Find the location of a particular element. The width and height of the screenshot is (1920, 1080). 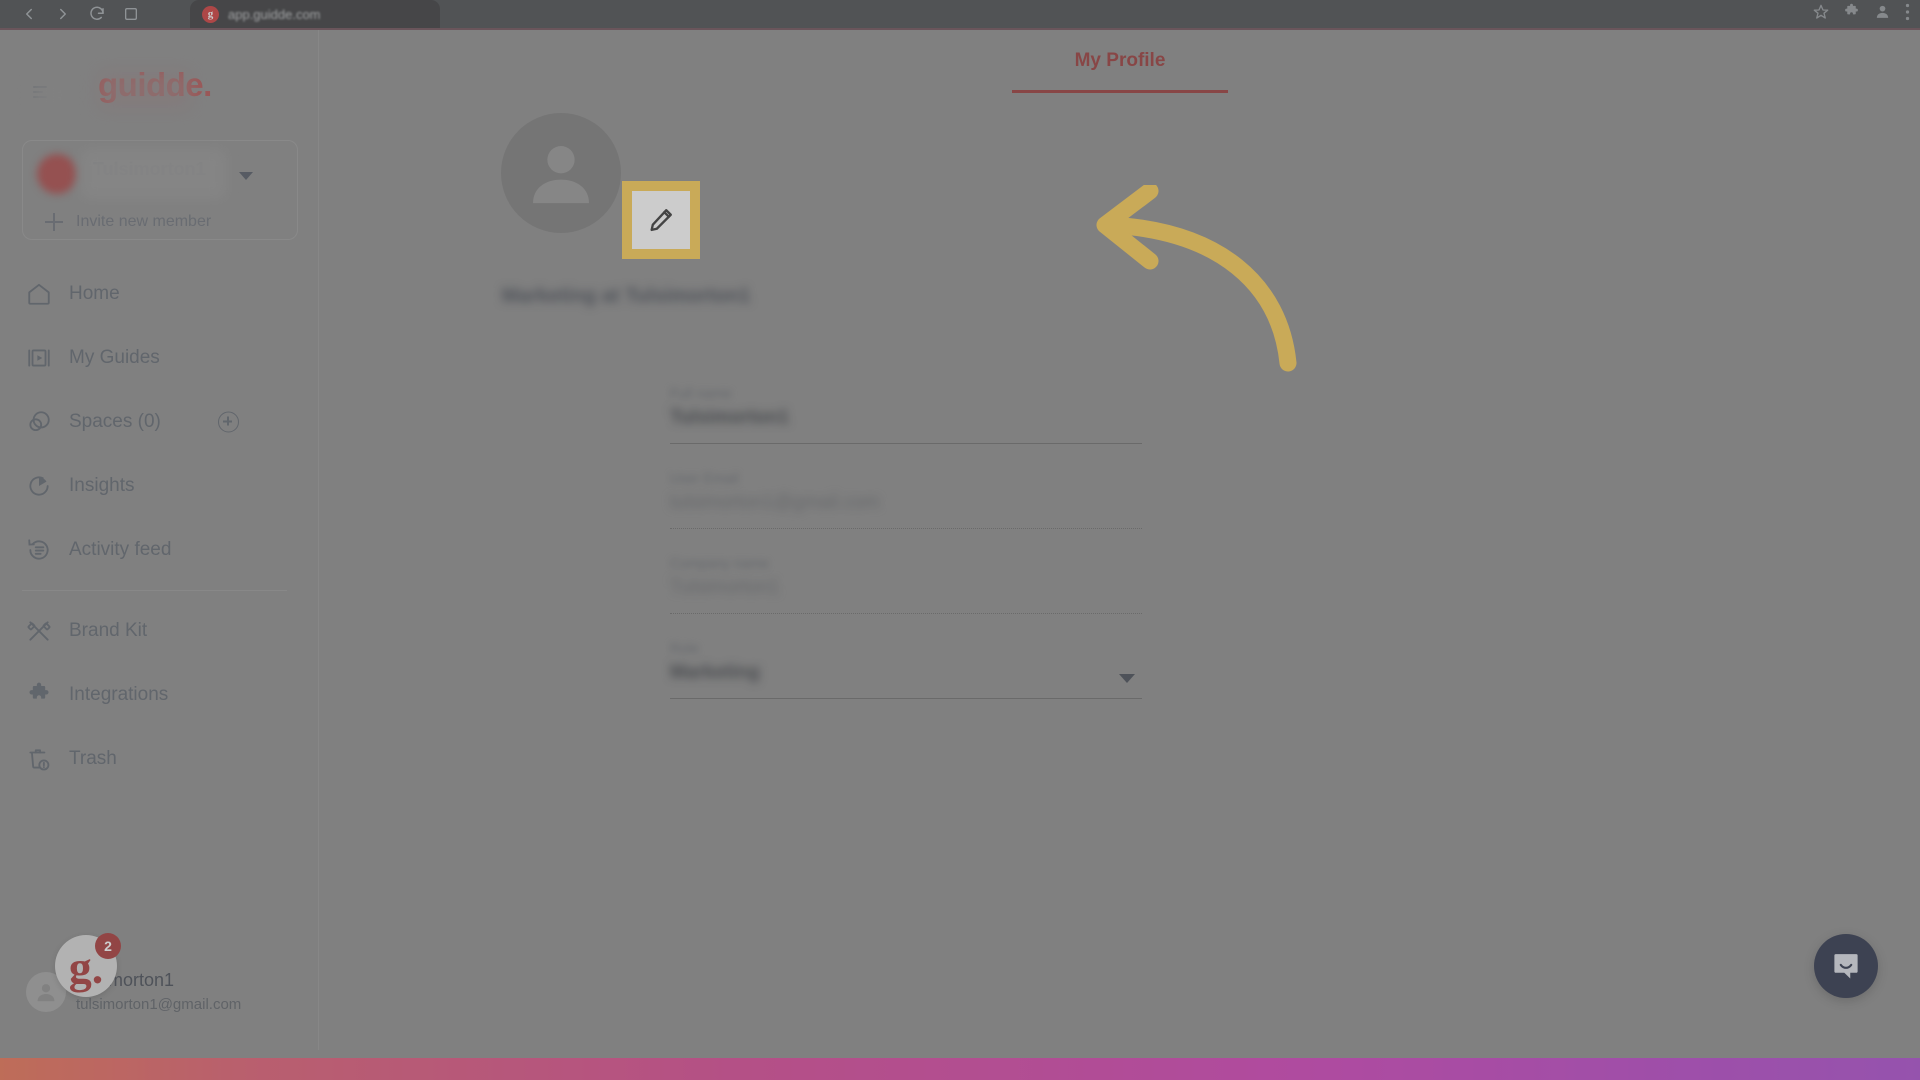

brand-kit-icon is located at coordinates (39, 631).